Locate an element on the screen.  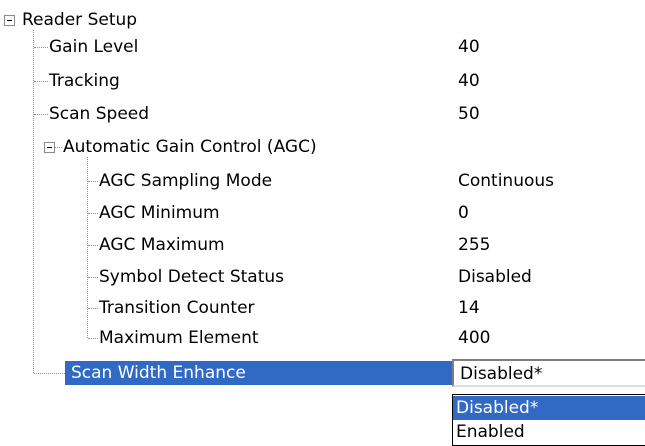
option-label: Disabled* is located at coordinates (497, 408).